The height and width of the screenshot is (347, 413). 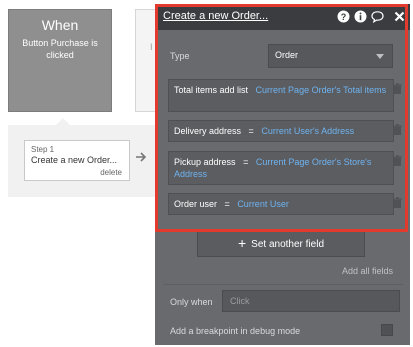 What do you see at coordinates (282, 17) in the screenshot?
I see `panel-header: Create a new Order... ?` at bounding box center [282, 17].